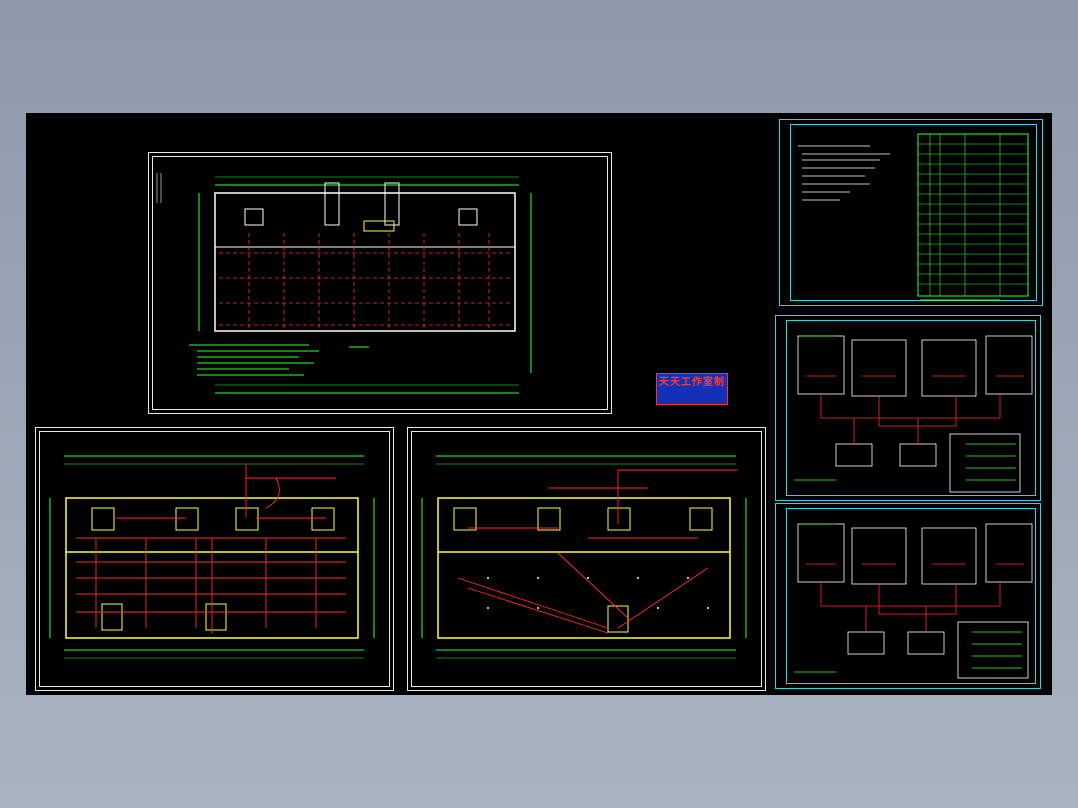  I want to click on floor-plan-drawing, so click(344, 283).